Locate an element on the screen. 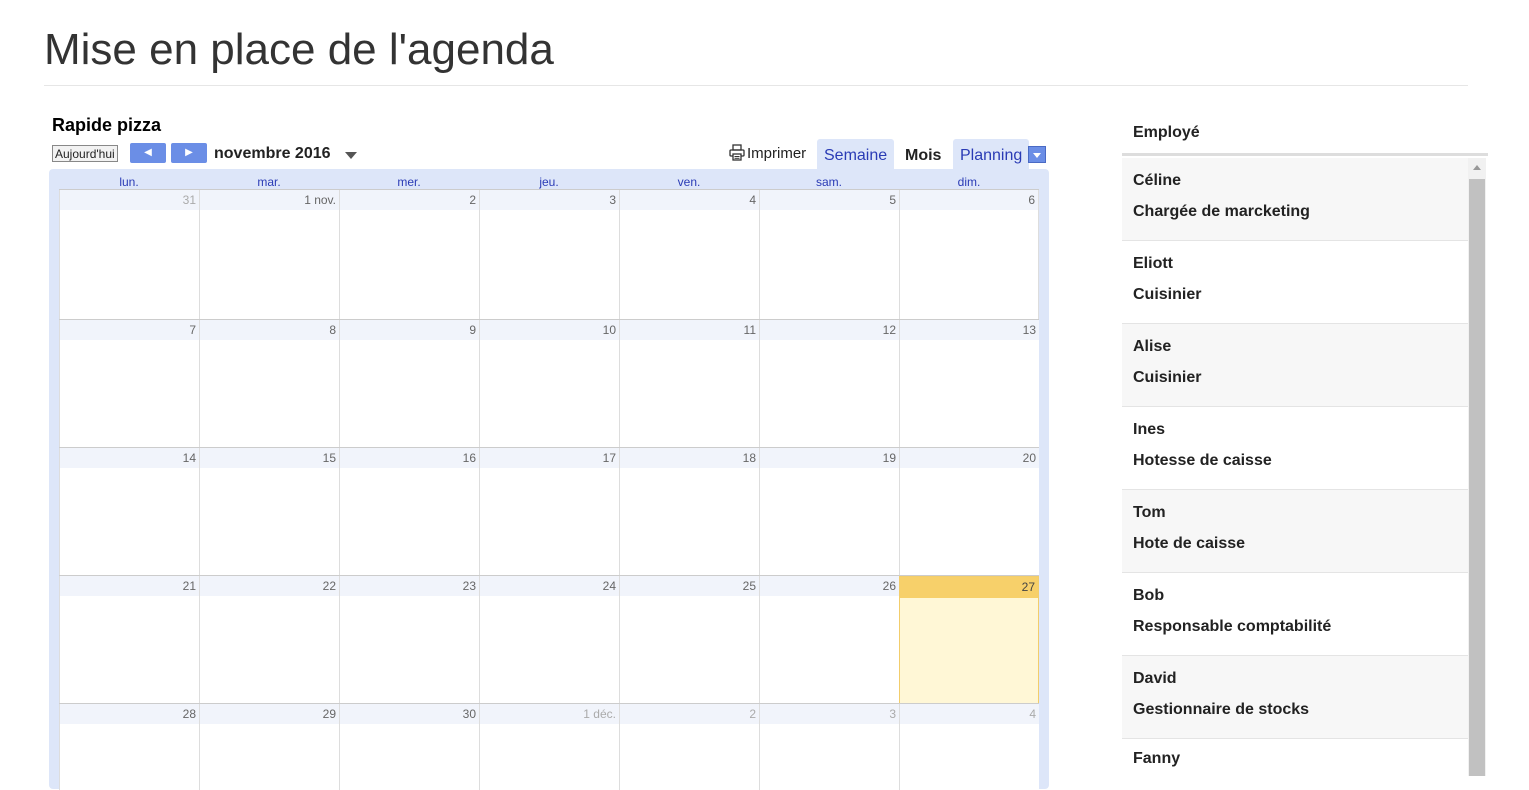  weekday-header: jeu. is located at coordinates (549, 182).